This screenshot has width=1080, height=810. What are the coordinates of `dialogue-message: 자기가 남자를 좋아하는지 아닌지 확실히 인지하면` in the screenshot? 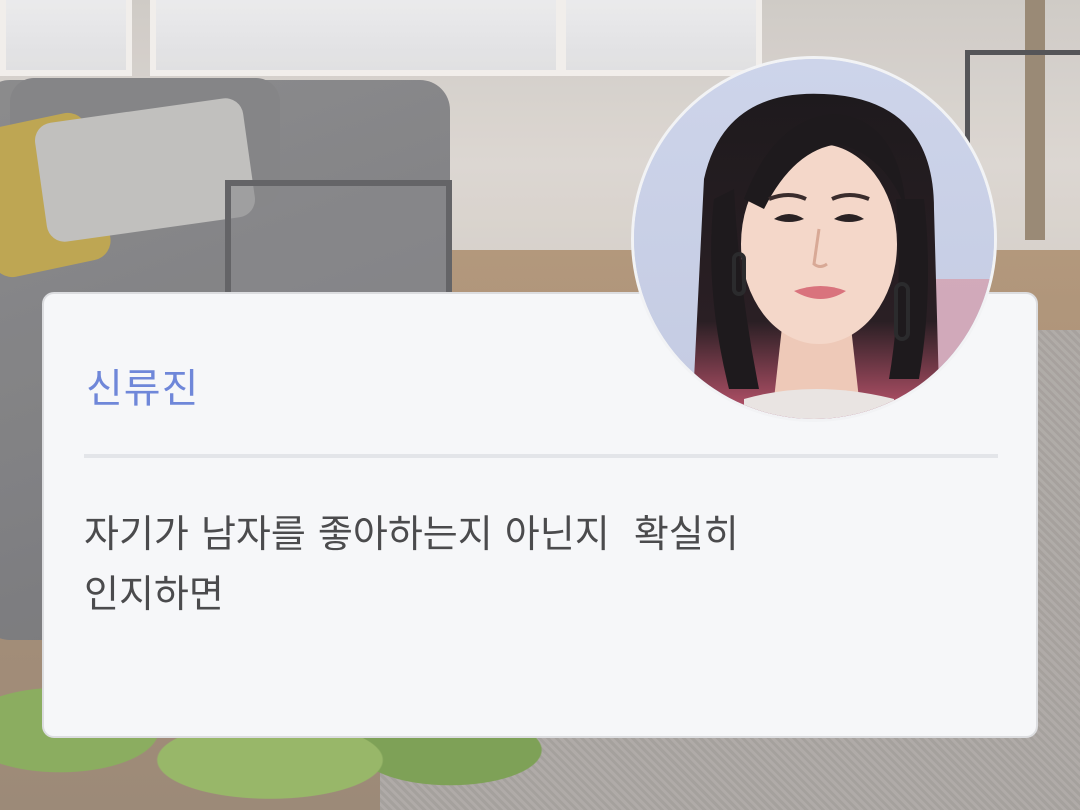 It's located at (411, 564).